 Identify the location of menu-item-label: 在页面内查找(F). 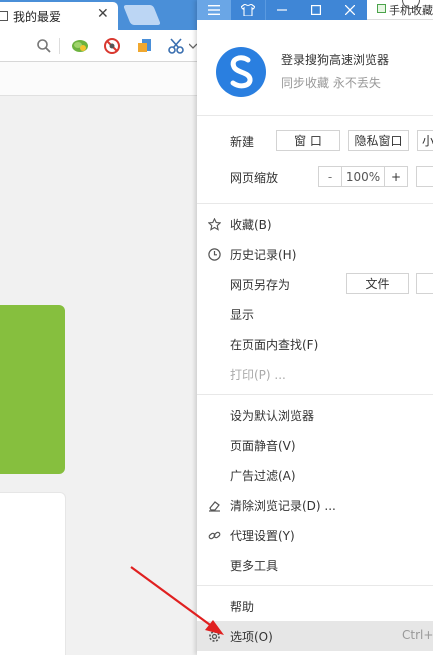
(274, 345).